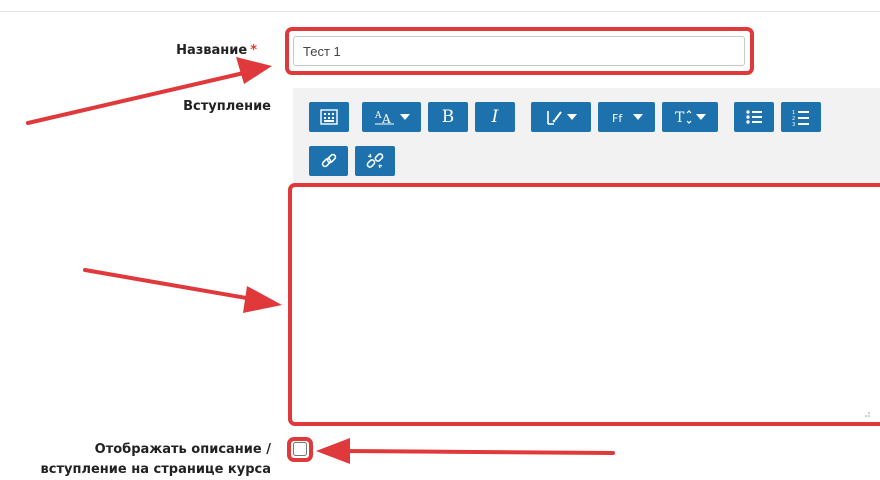  What do you see at coordinates (171, 285) in the screenshot?
I see `arrow-to-editor` at bounding box center [171, 285].